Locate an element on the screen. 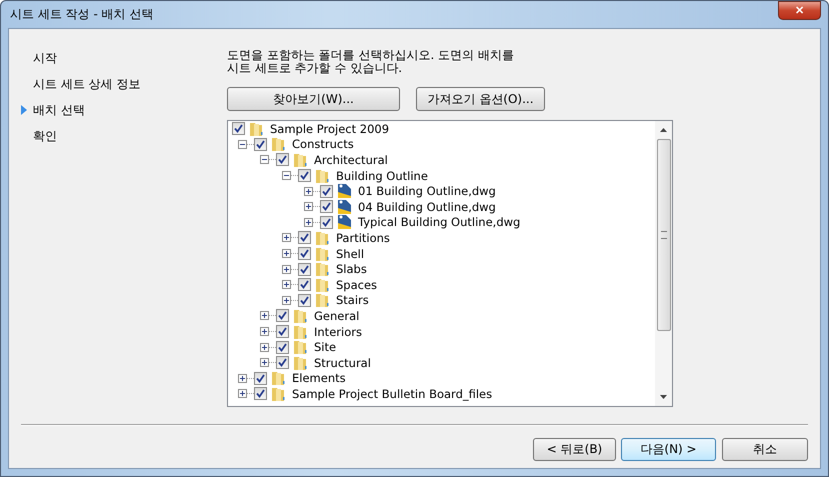  scrollbar is located at coordinates (663, 263).